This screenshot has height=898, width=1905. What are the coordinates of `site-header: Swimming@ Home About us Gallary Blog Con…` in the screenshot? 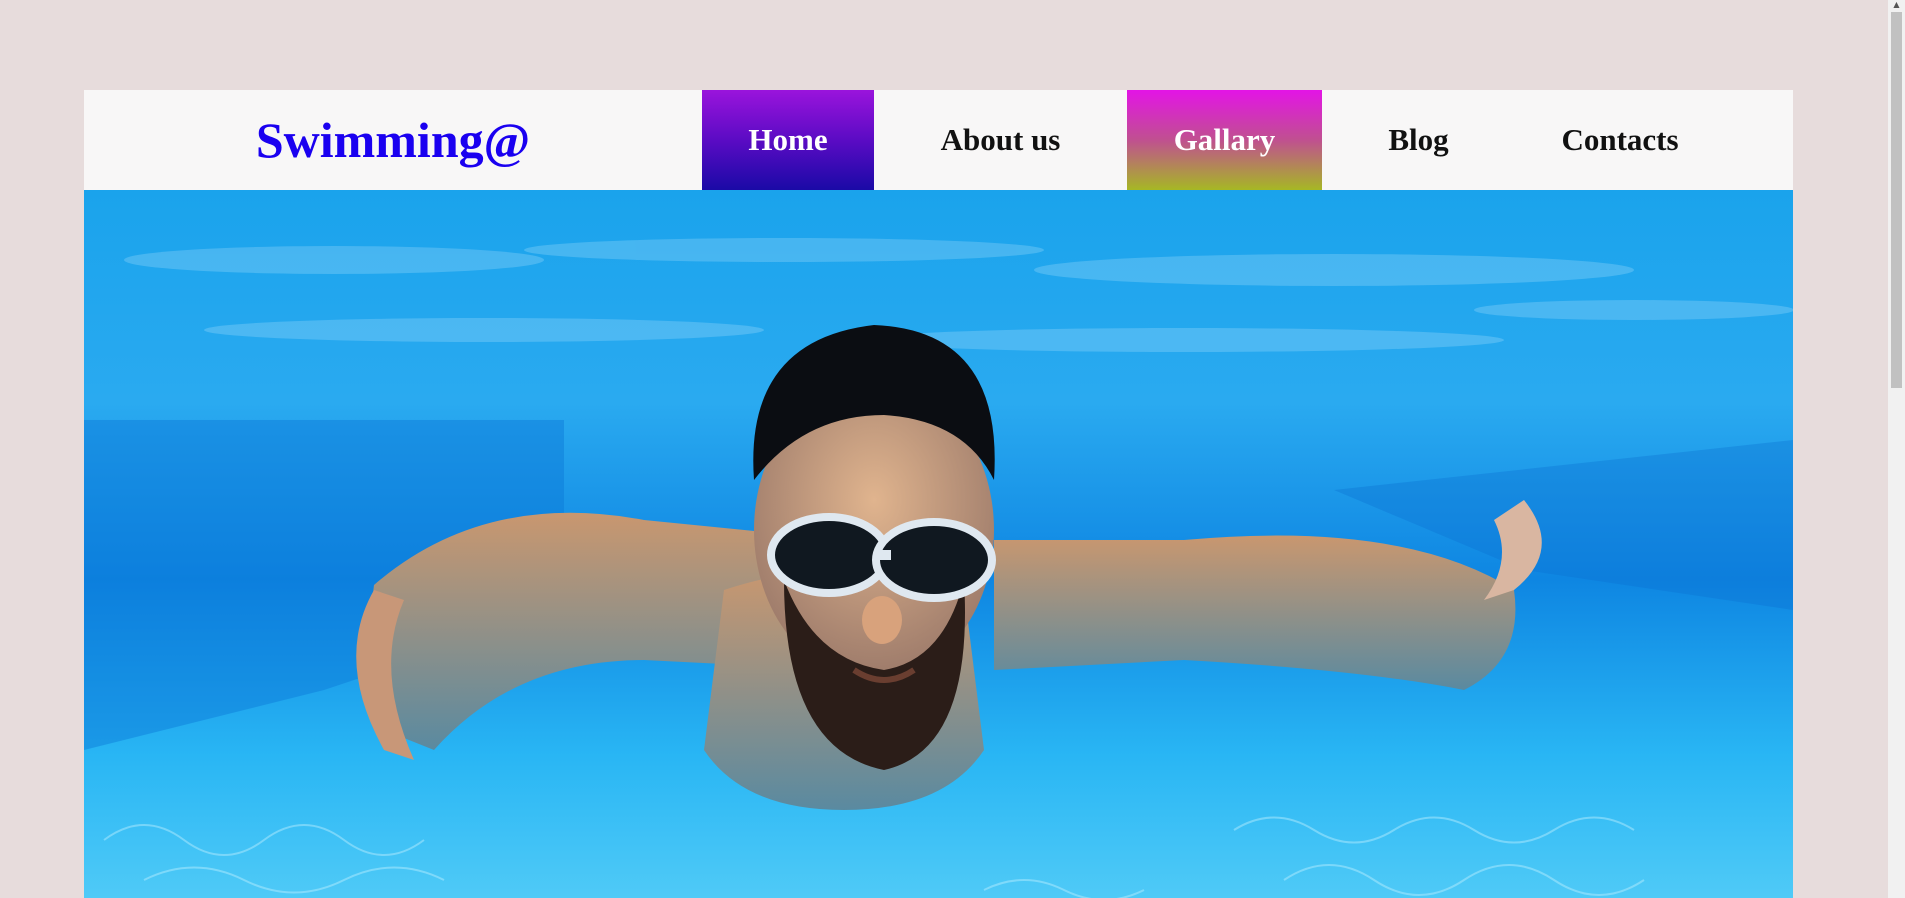 It's located at (938, 140).